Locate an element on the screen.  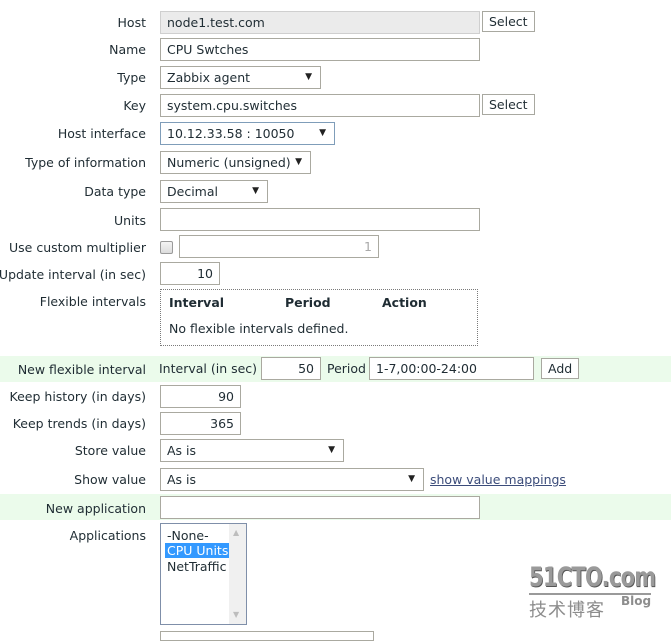
store-value-label: Store value is located at coordinates (110, 450).